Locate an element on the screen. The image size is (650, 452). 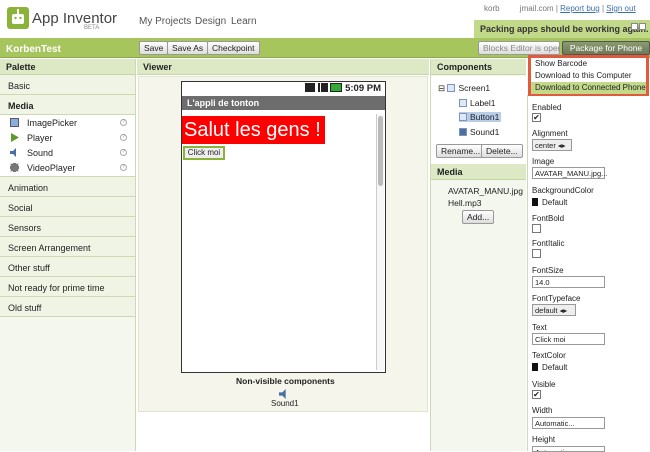
palette-category-basic: Basic is located at coordinates (67, 85).